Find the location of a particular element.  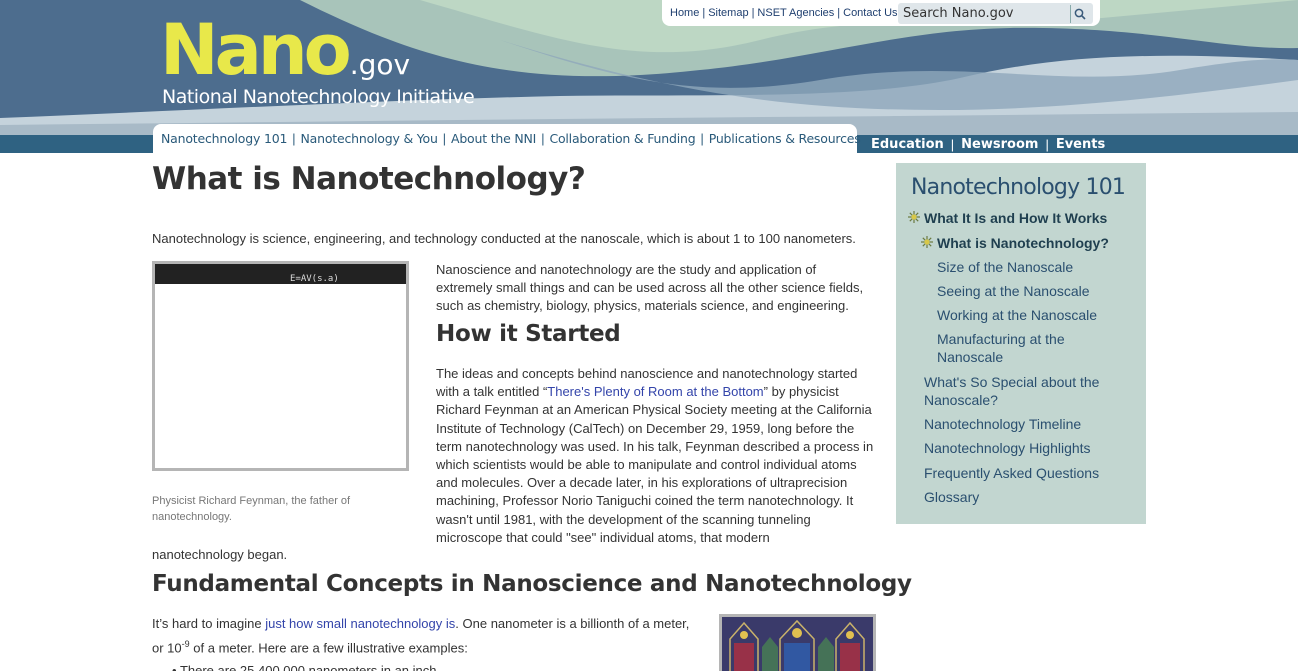

scale-text-start: It’s hard to imagine is located at coordinates (209, 623).